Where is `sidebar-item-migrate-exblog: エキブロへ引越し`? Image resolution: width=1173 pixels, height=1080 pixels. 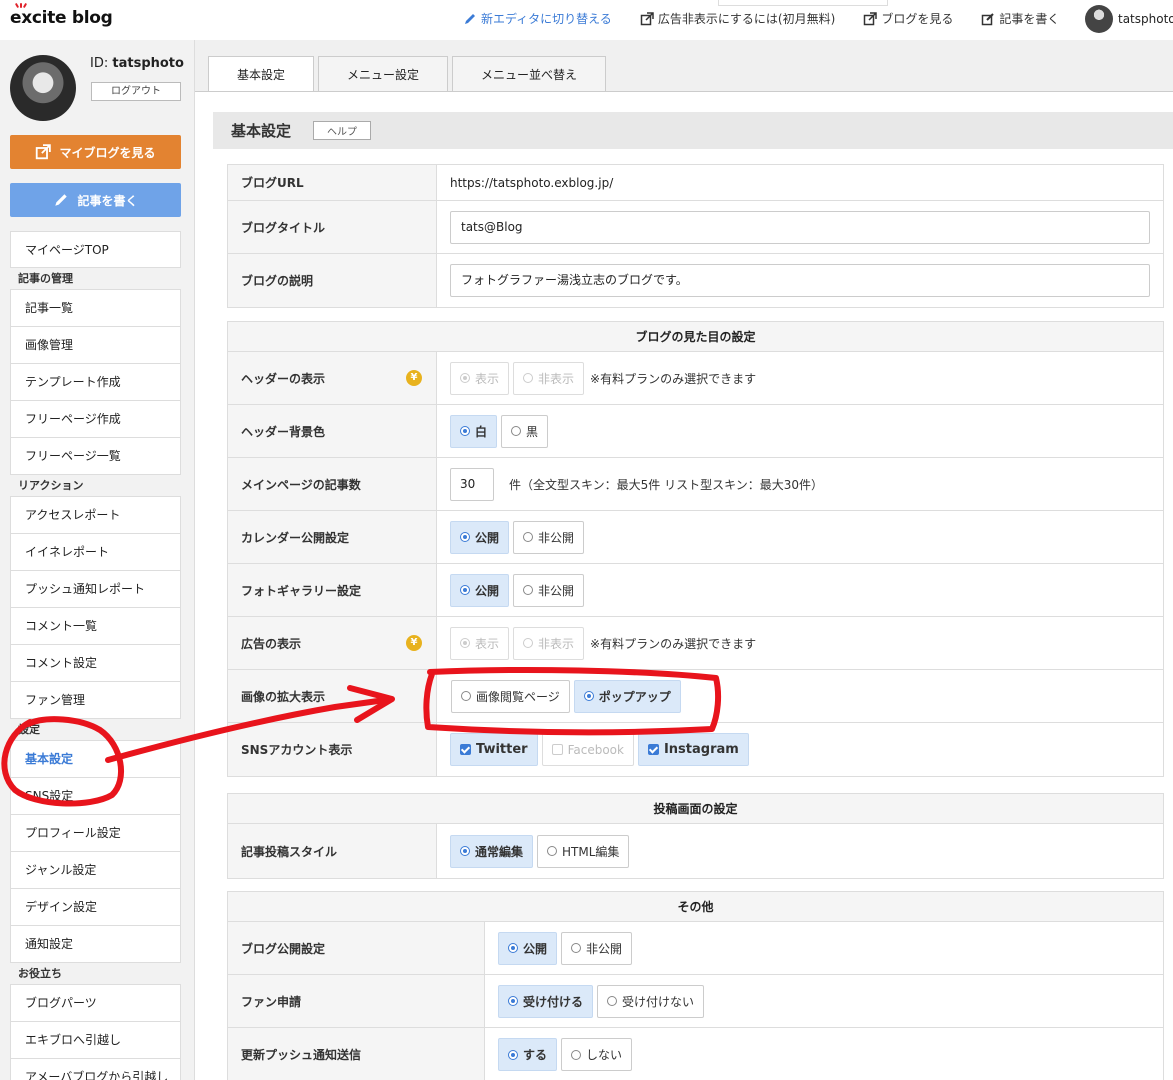
sidebar-item-migrate-exblog: エキブロへ引越し is located at coordinates (95, 1040).